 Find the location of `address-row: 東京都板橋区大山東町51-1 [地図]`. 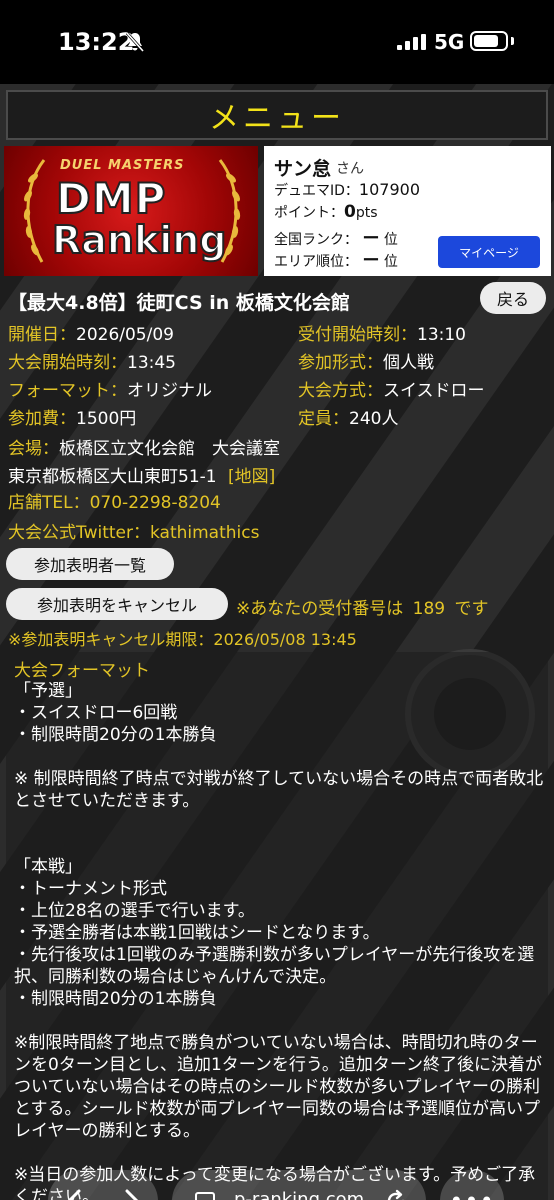

address-row: 東京都板橋区大山東町51-1 [地図] is located at coordinates (141, 474).